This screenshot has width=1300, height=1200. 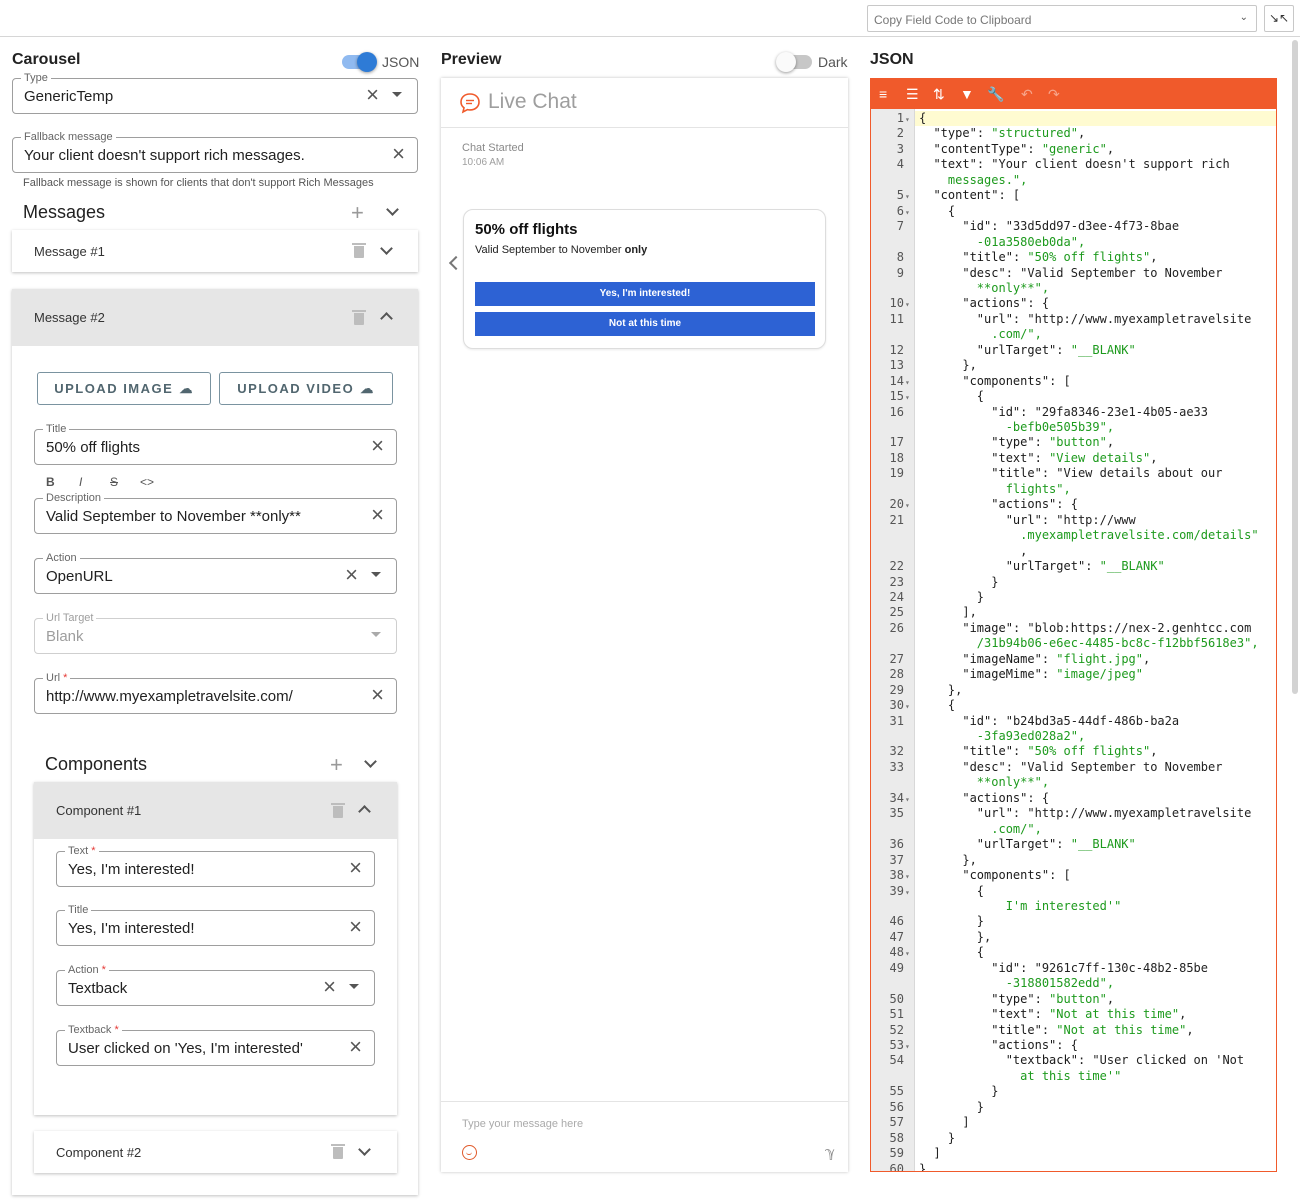 I want to click on compact-json-icon: ☰, so click(x=912, y=94).